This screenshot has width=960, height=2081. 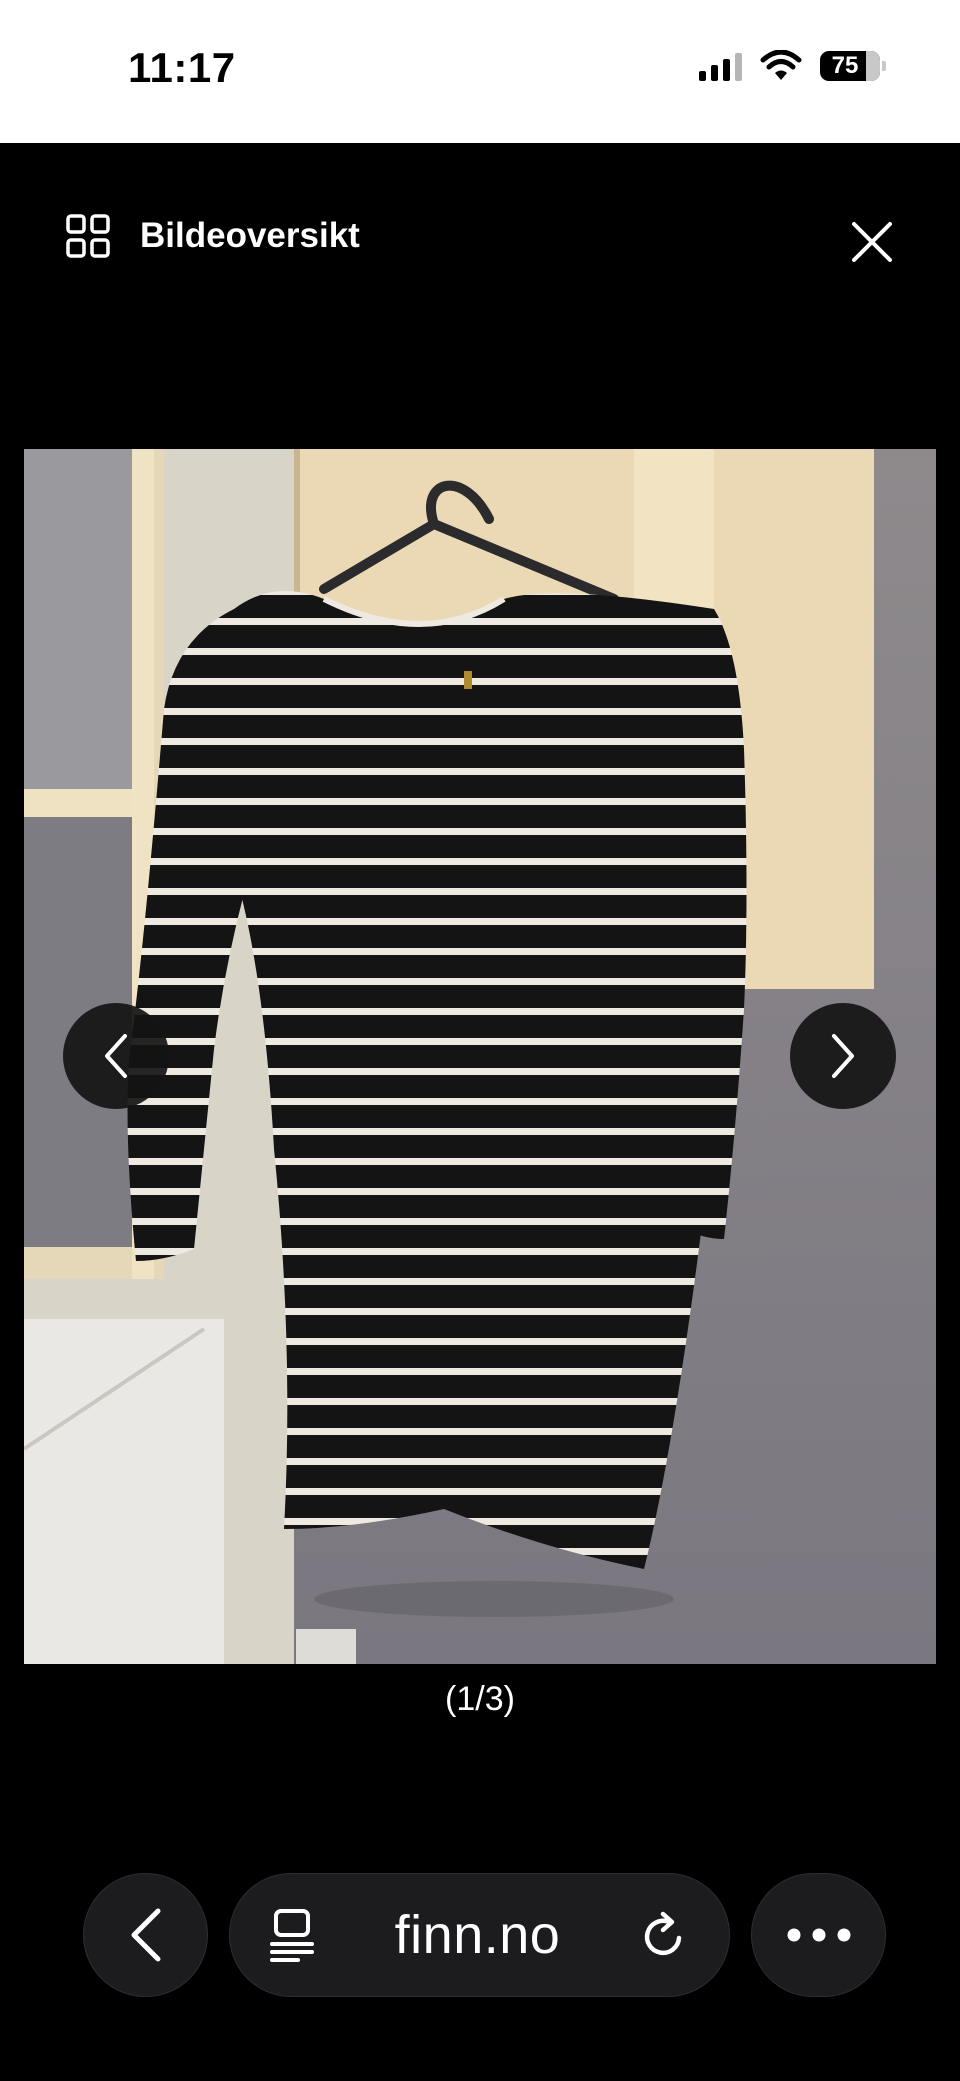 I want to click on close-icon, so click(x=872, y=242).